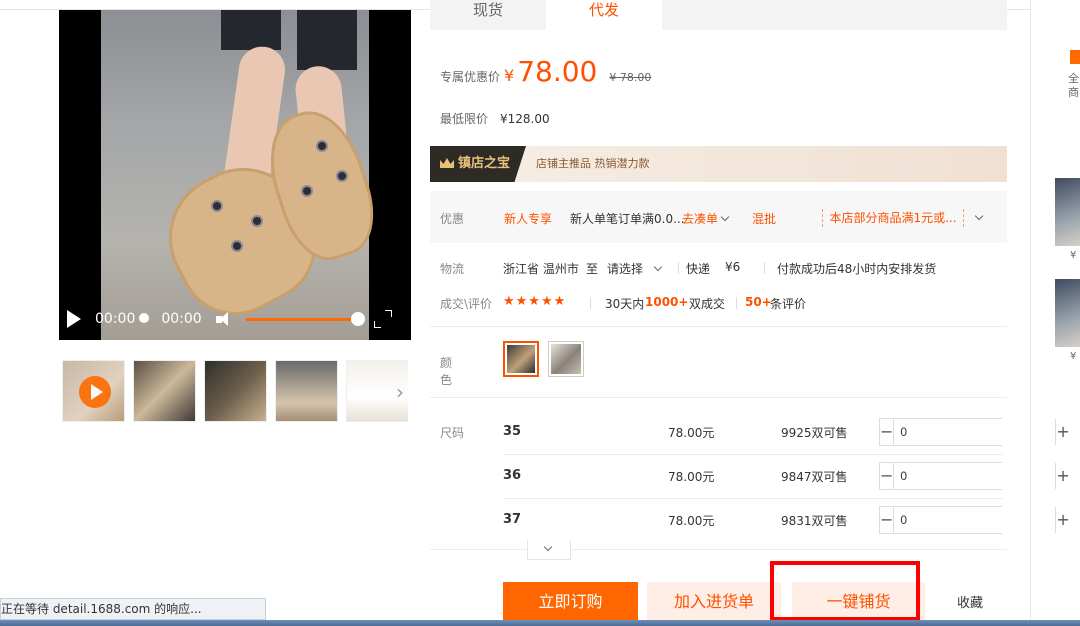  I want to click on review-count: 50+, so click(758, 302).